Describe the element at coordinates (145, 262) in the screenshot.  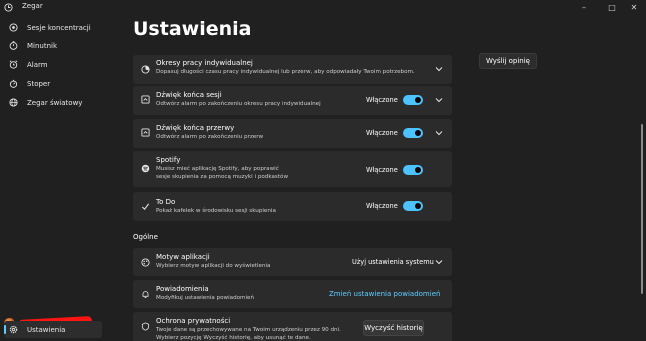
I see `palette-icon` at that location.